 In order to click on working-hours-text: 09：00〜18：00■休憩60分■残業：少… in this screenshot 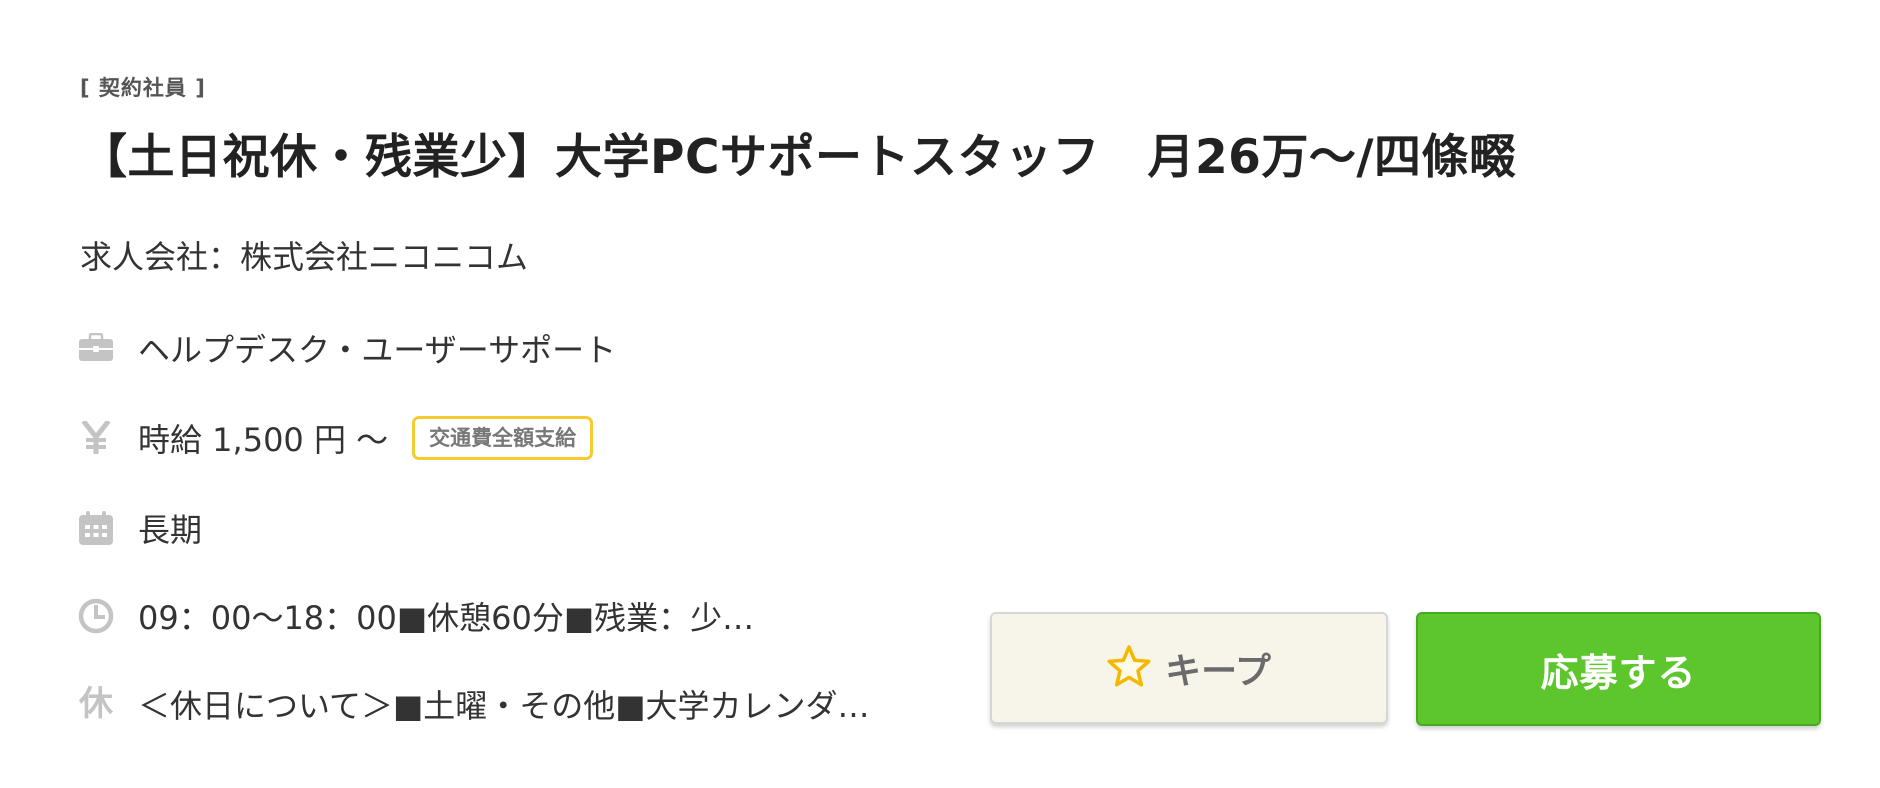, I will do `click(446, 618)`.